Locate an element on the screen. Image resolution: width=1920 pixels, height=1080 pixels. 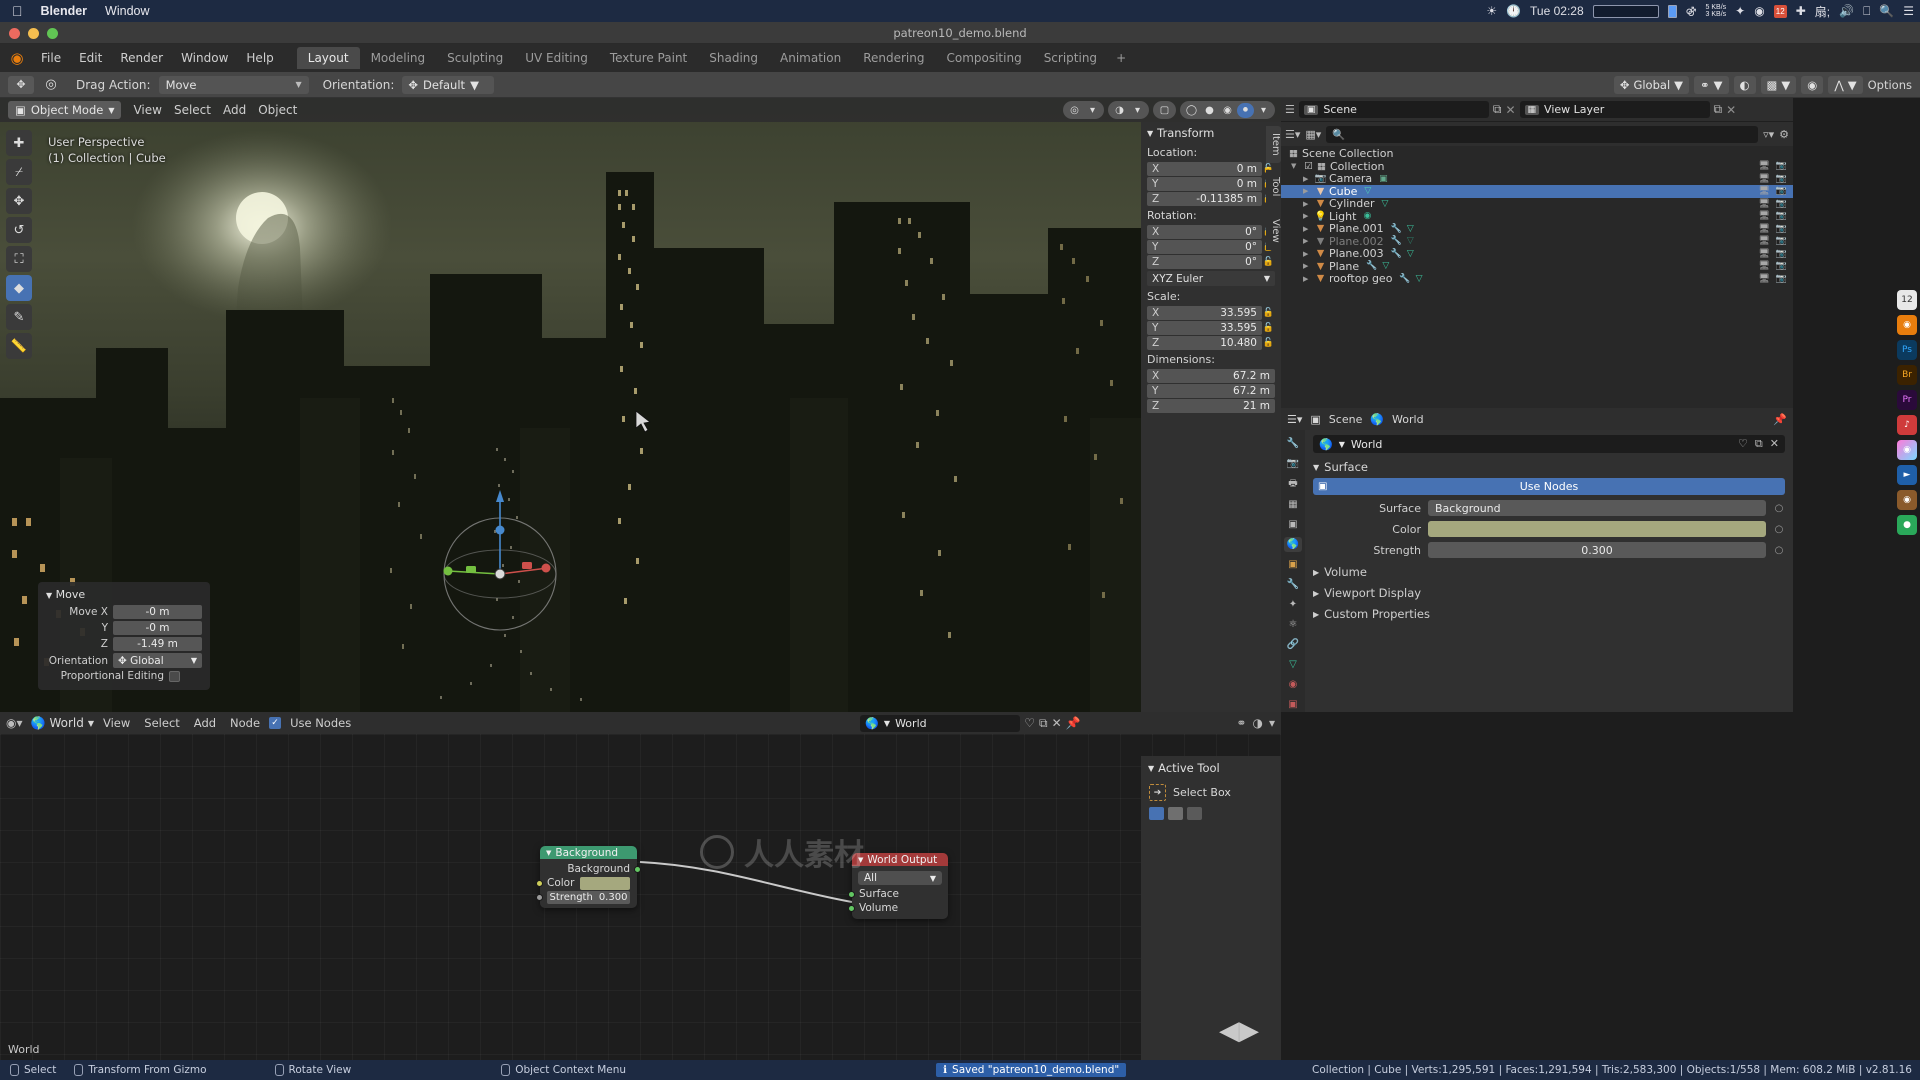
show-overlays-icon: ◑ is located at coordinates (1119, 110).